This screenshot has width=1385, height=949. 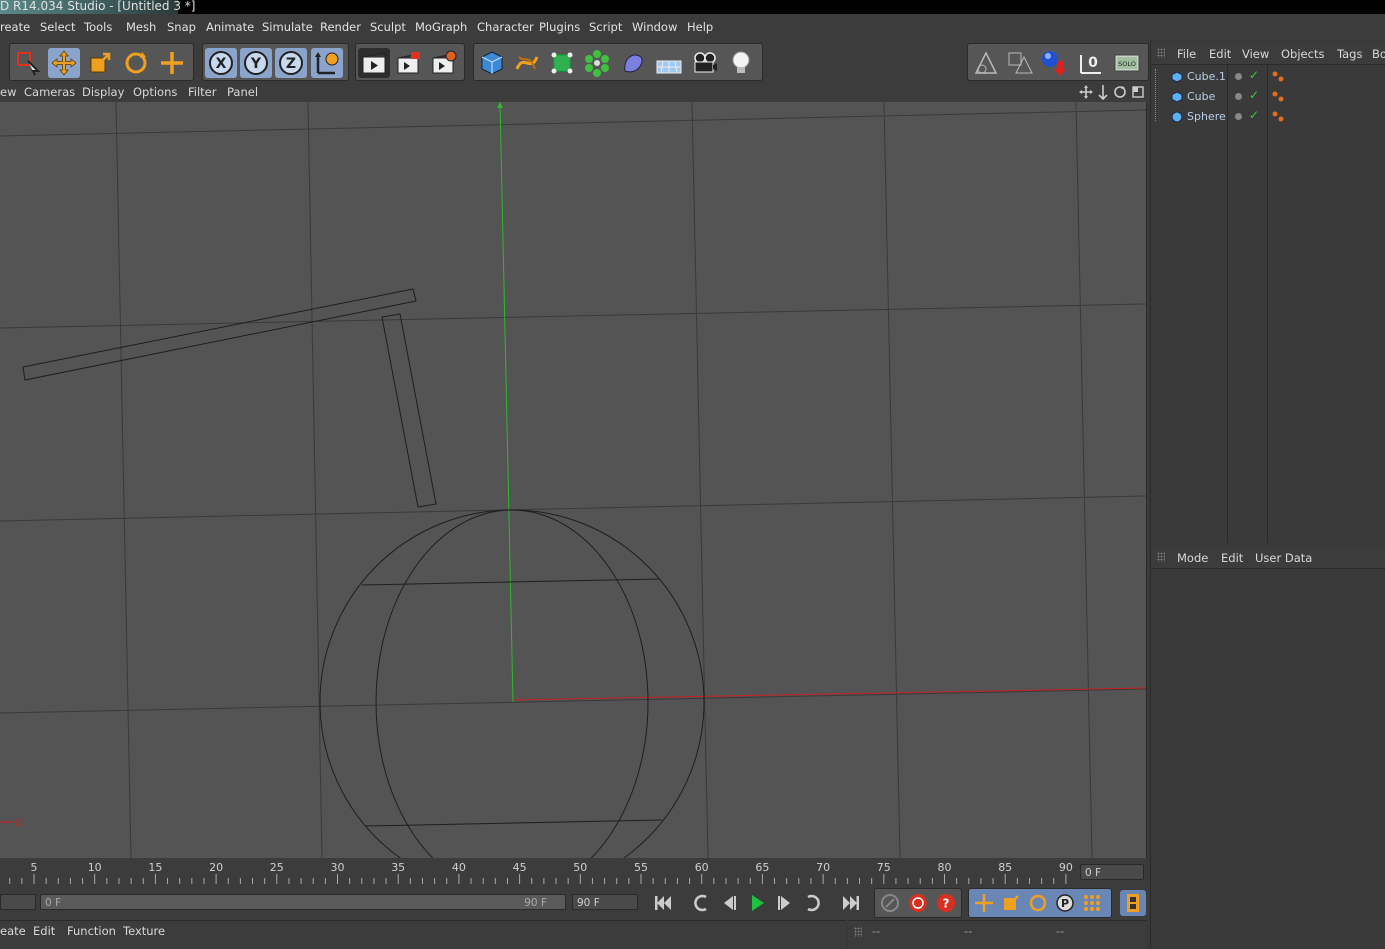 I want to click on current-frame-field: 0 F, so click(x=1112, y=872).